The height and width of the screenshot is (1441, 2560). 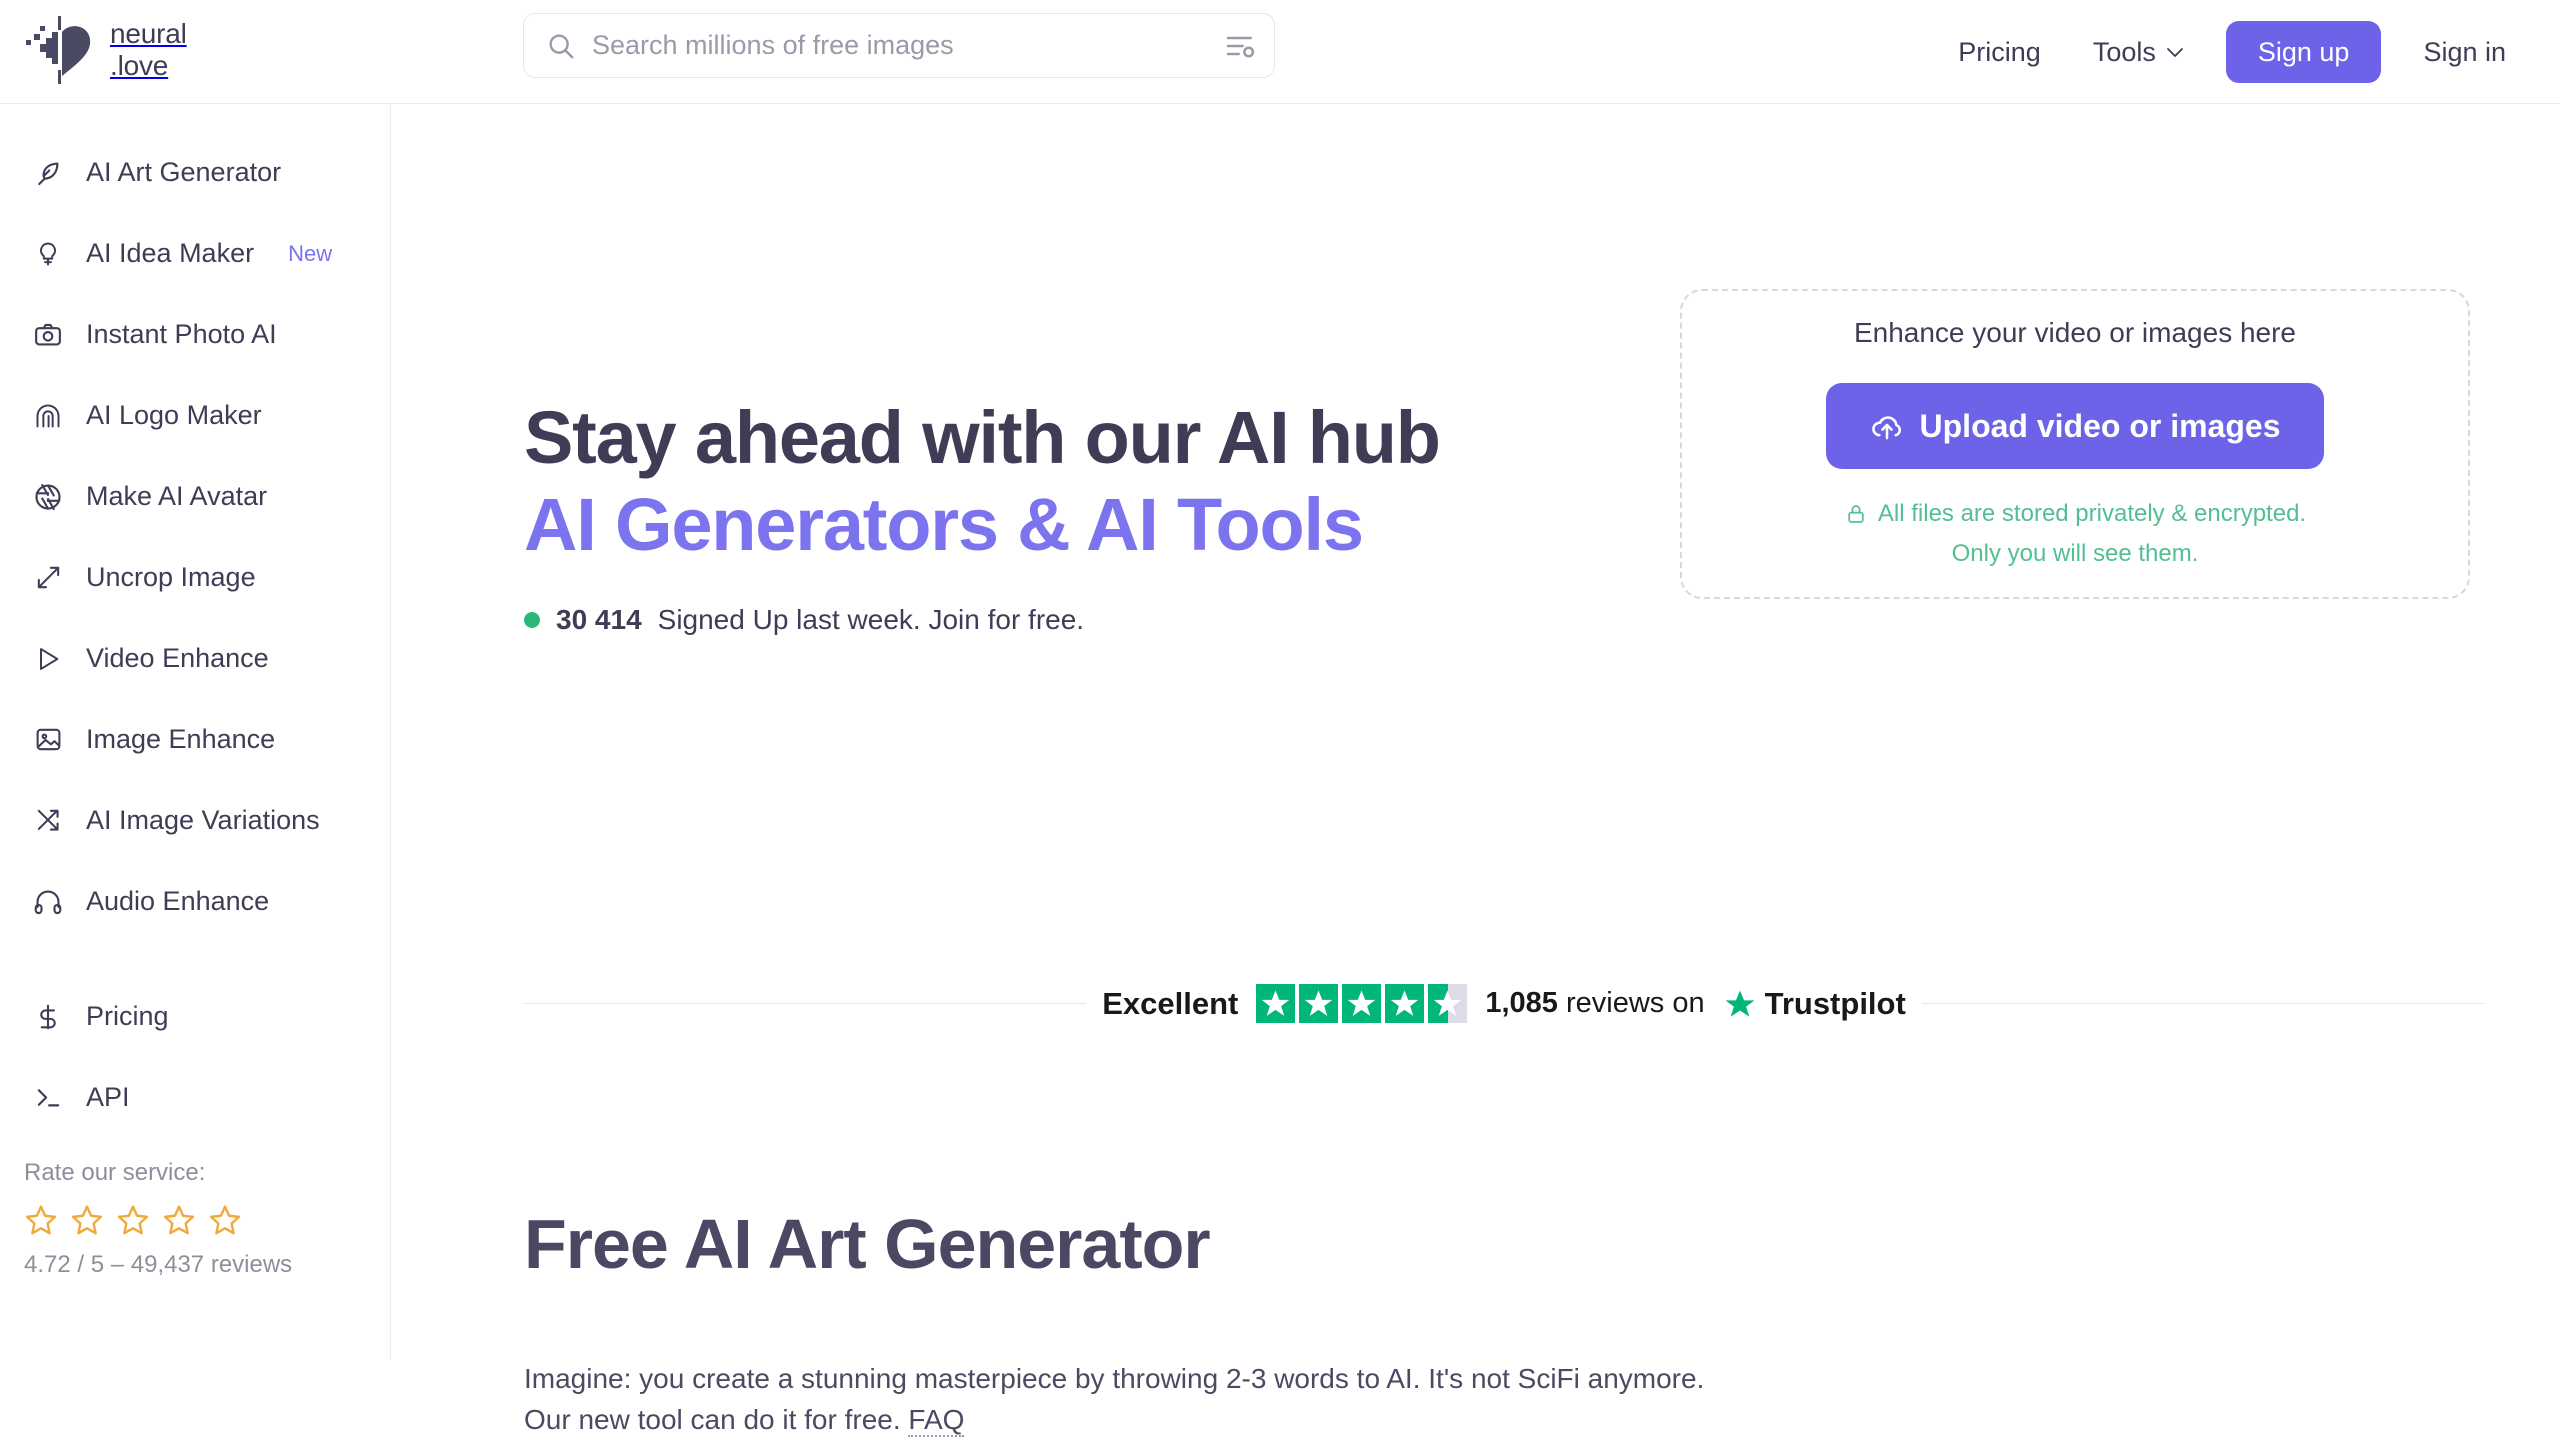 I want to click on arch-logo-icon, so click(x=48, y=416).